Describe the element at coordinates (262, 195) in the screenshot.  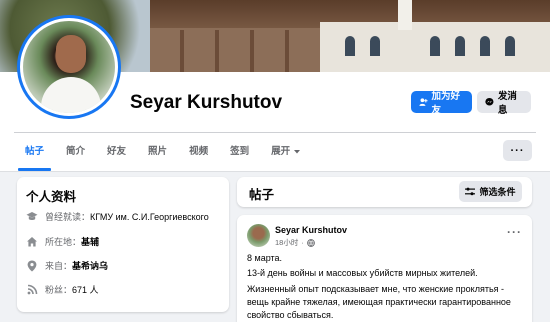
I see `posts-title: 帖子` at that location.